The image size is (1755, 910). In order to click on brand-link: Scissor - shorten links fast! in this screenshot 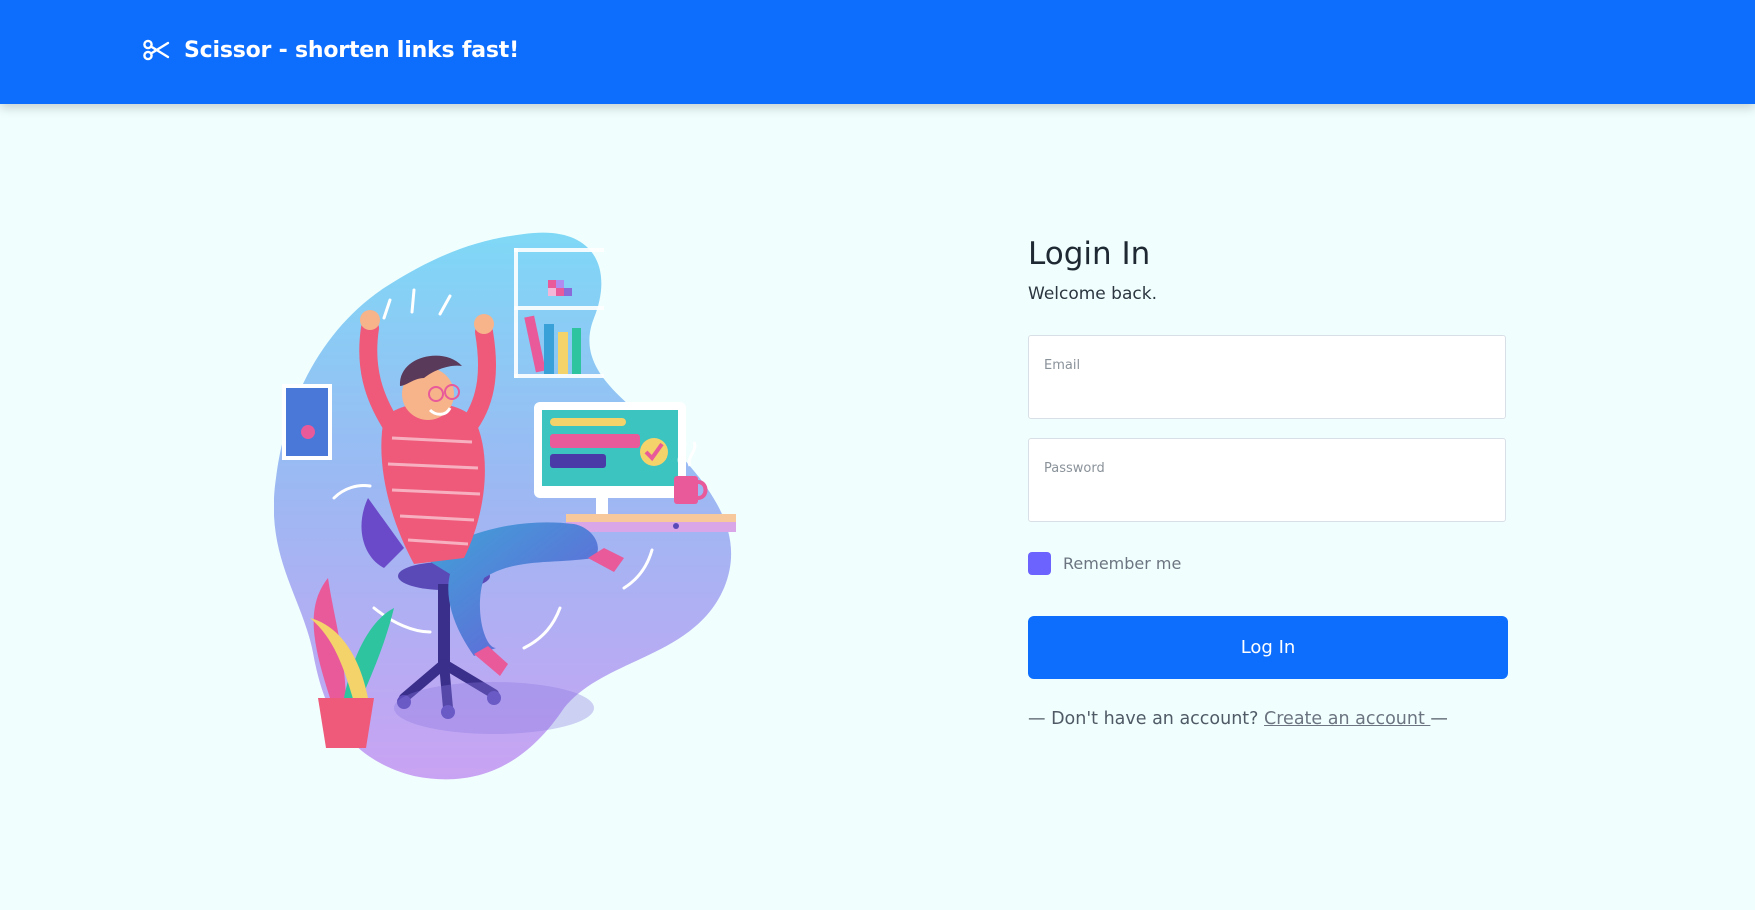, I will do `click(330, 50)`.